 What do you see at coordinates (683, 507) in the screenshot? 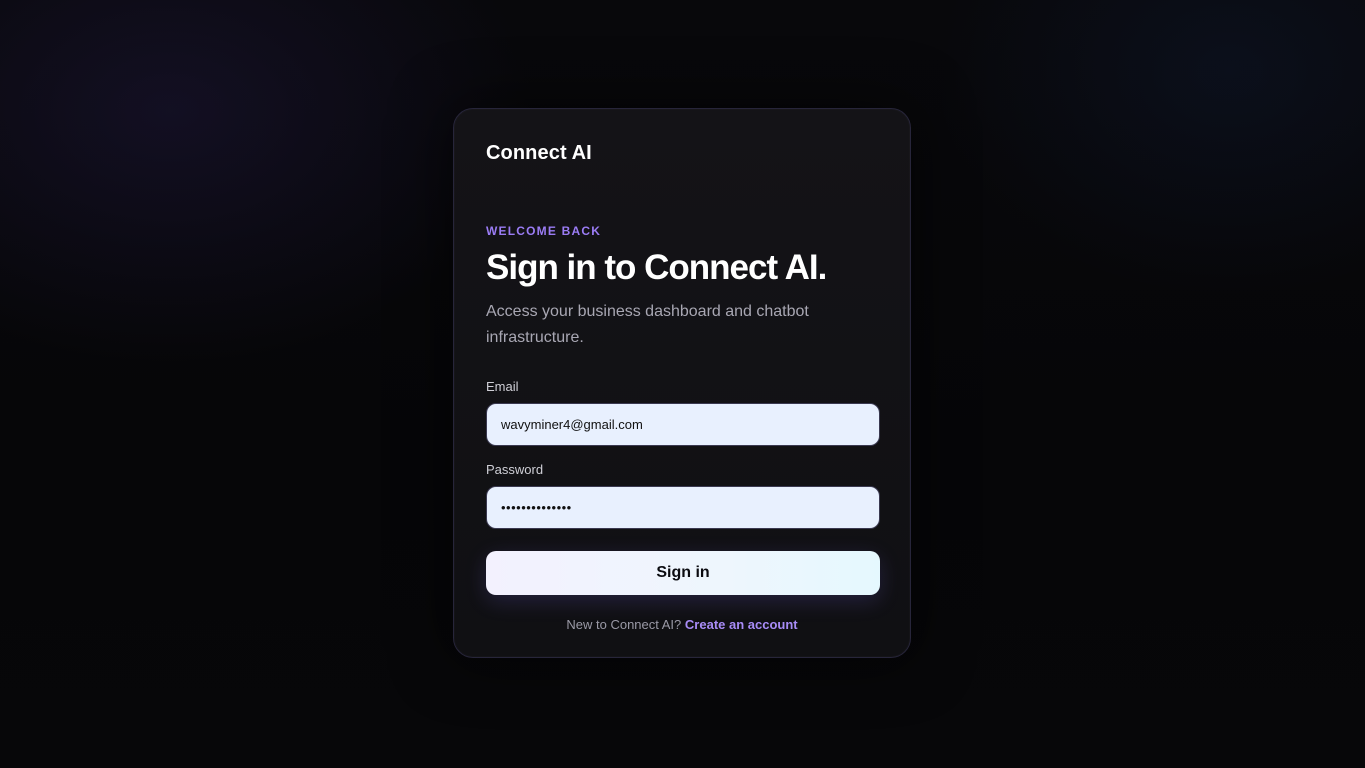
I see `password-field` at bounding box center [683, 507].